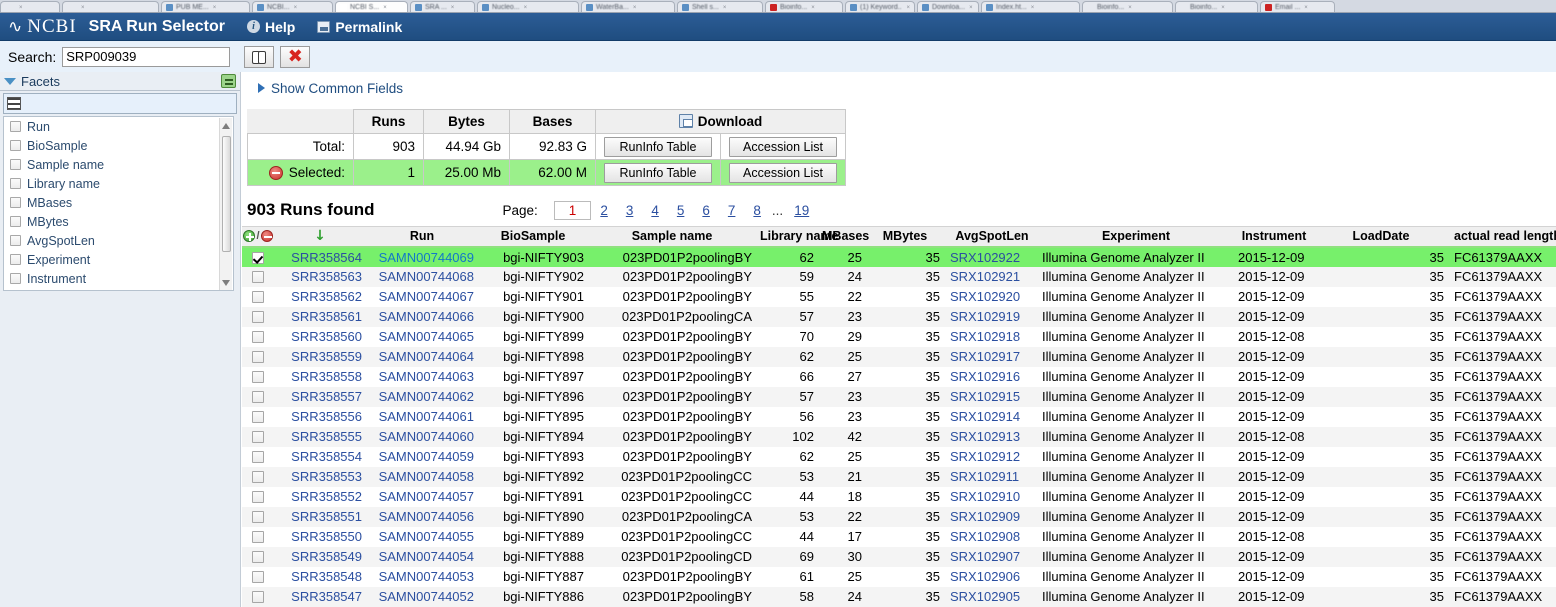 Image resolution: width=1556 pixels, height=607 pixels. Describe the element at coordinates (985, 276) in the screenshot. I see `experiment-link: SRX102921` at that location.